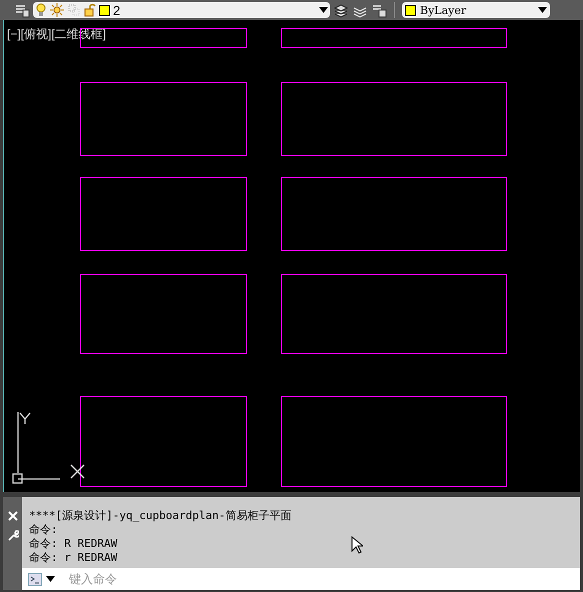  What do you see at coordinates (357, 545) in the screenshot?
I see `cursor-icon` at bounding box center [357, 545].